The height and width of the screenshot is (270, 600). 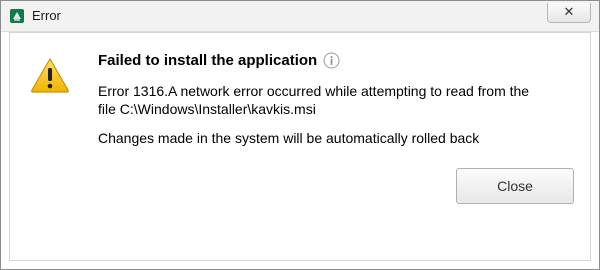 What do you see at coordinates (208, 60) in the screenshot?
I see `heading-text: Failed to install the application` at bounding box center [208, 60].